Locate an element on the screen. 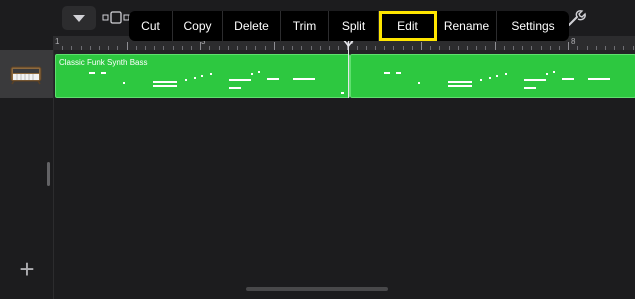  view-toggle-icon is located at coordinates (116, 17).